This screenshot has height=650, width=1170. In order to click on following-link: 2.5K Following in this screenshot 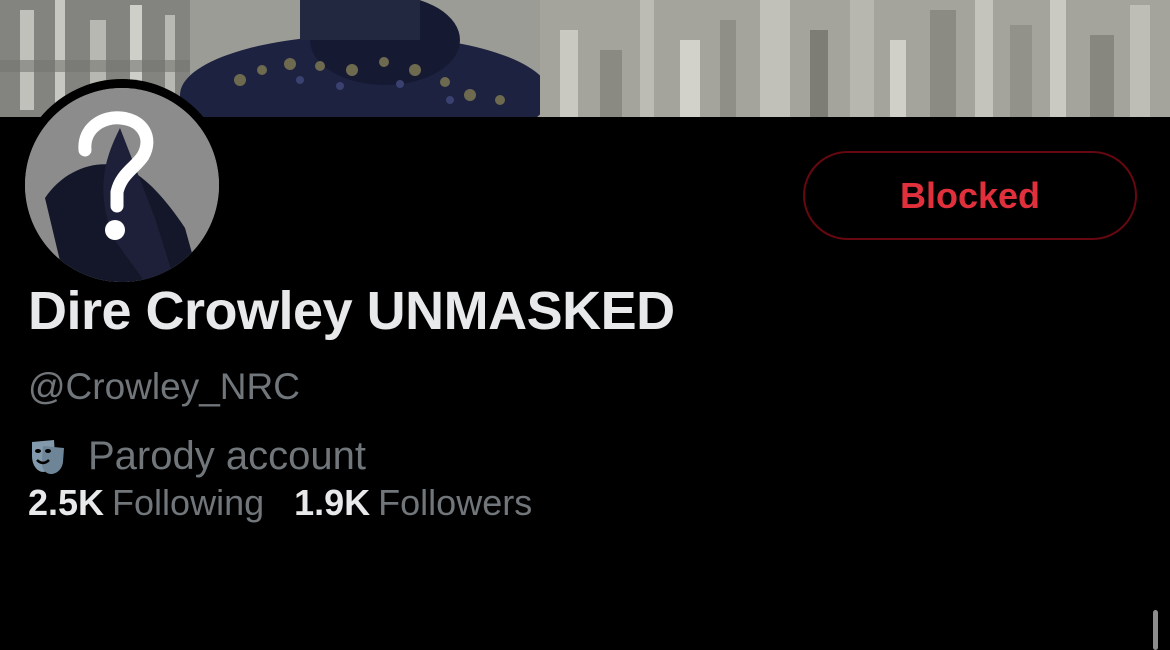, I will do `click(146, 503)`.